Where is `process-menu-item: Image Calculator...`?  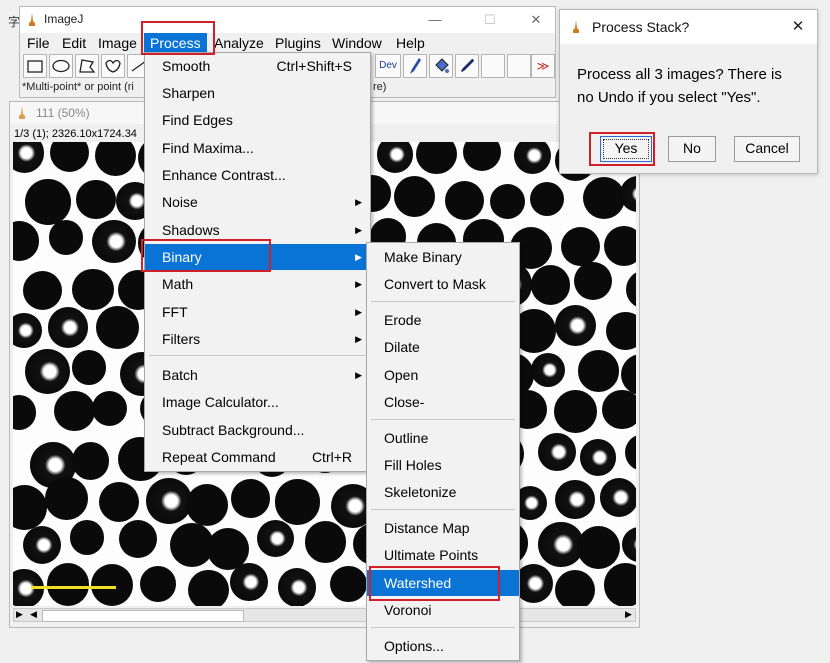 process-menu-item: Image Calculator... is located at coordinates (257, 402).